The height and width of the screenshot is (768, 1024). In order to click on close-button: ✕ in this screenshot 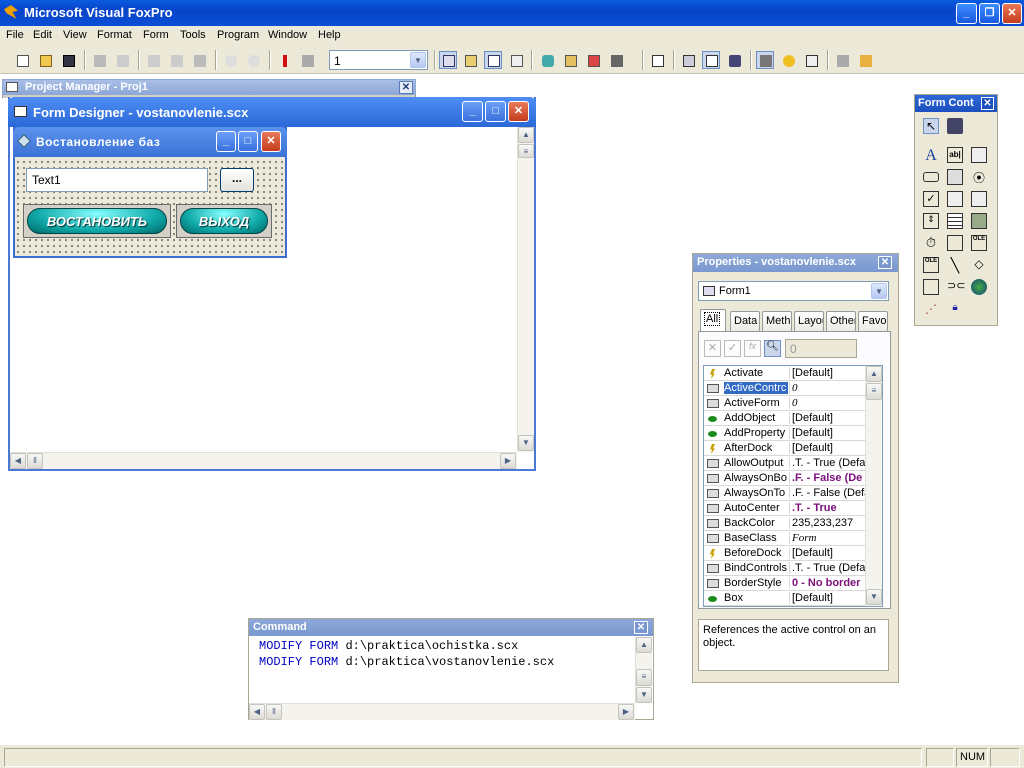, I will do `click(1012, 13)`.